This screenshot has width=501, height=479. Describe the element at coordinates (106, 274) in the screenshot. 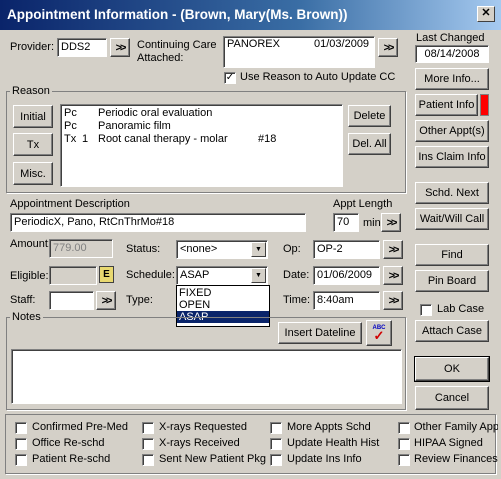

I see `eligibility-icon: E` at that location.